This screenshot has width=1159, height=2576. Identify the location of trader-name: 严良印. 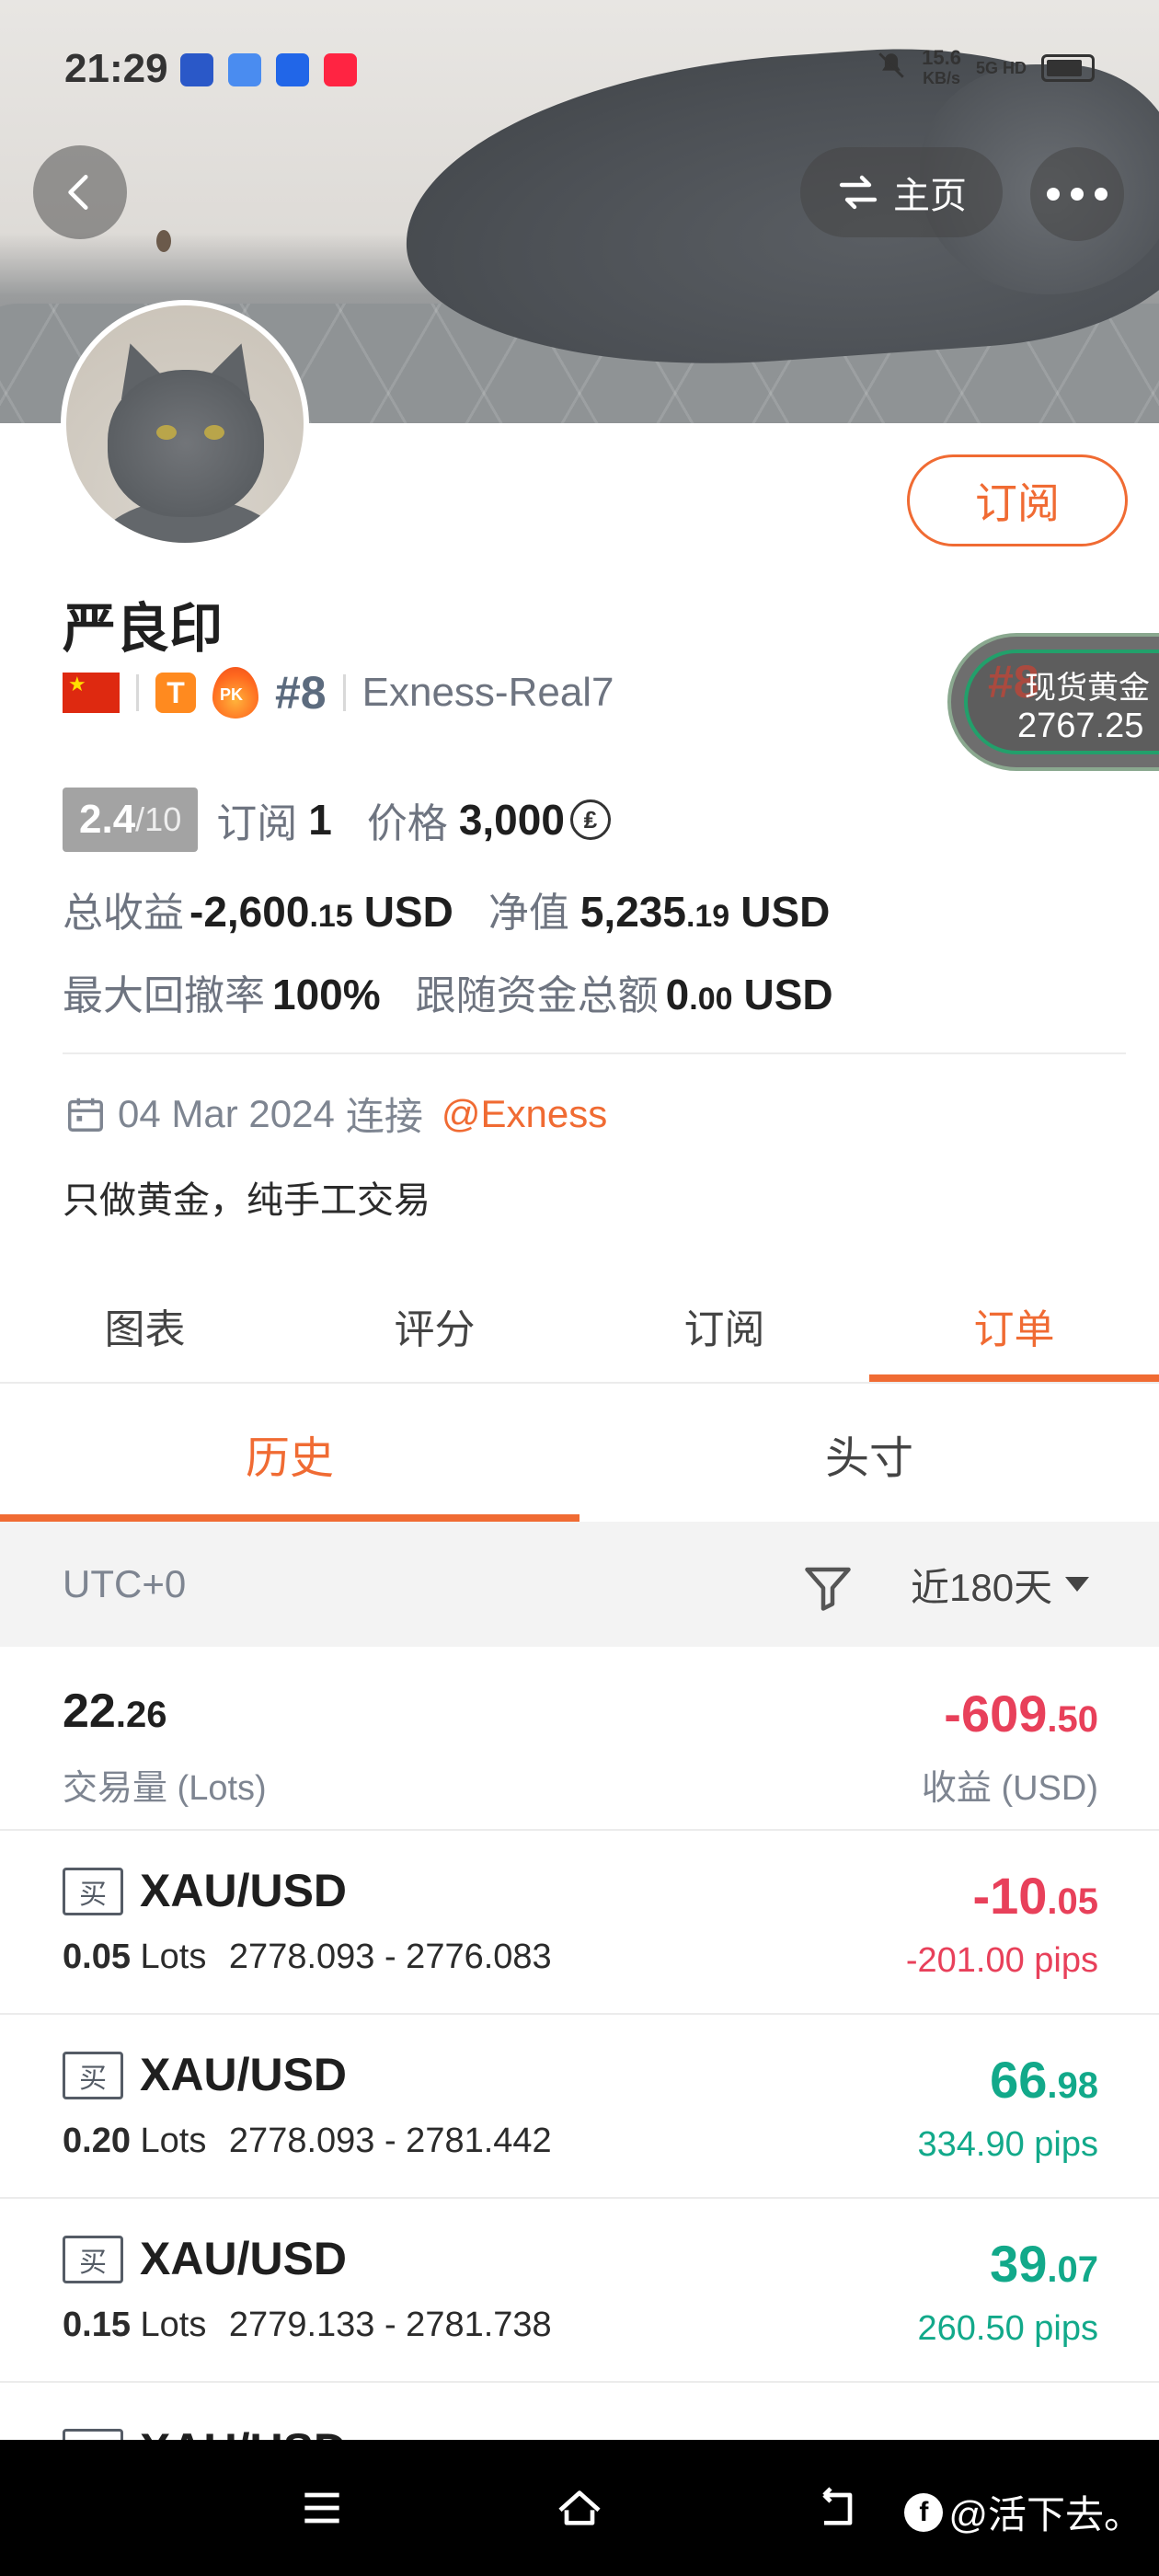
(143, 629).